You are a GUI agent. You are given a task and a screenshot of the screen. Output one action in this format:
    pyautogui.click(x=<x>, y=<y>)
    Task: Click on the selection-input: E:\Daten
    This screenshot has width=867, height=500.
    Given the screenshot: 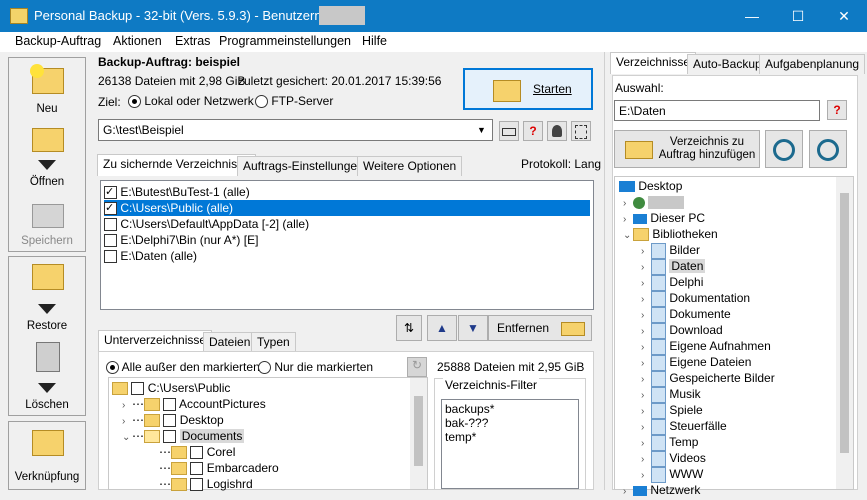 What is the action you would take?
    pyautogui.click(x=717, y=110)
    